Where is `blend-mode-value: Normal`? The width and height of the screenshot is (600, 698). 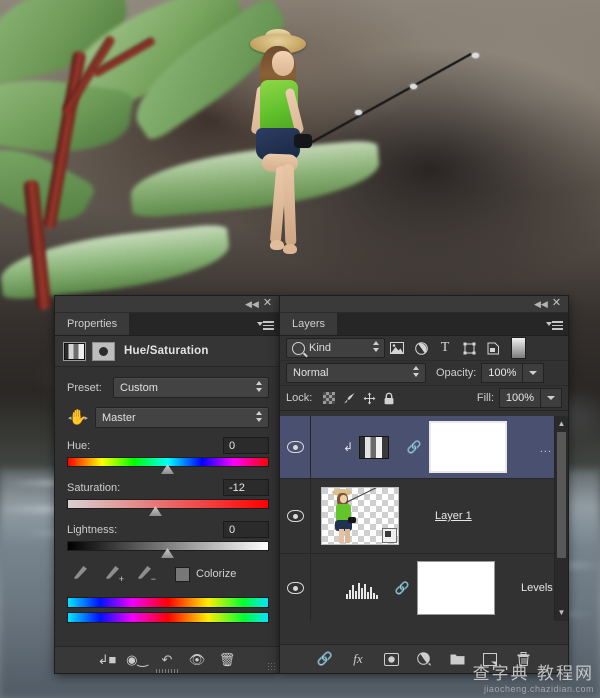 blend-mode-value: Normal is located at coordinates (311, 373).